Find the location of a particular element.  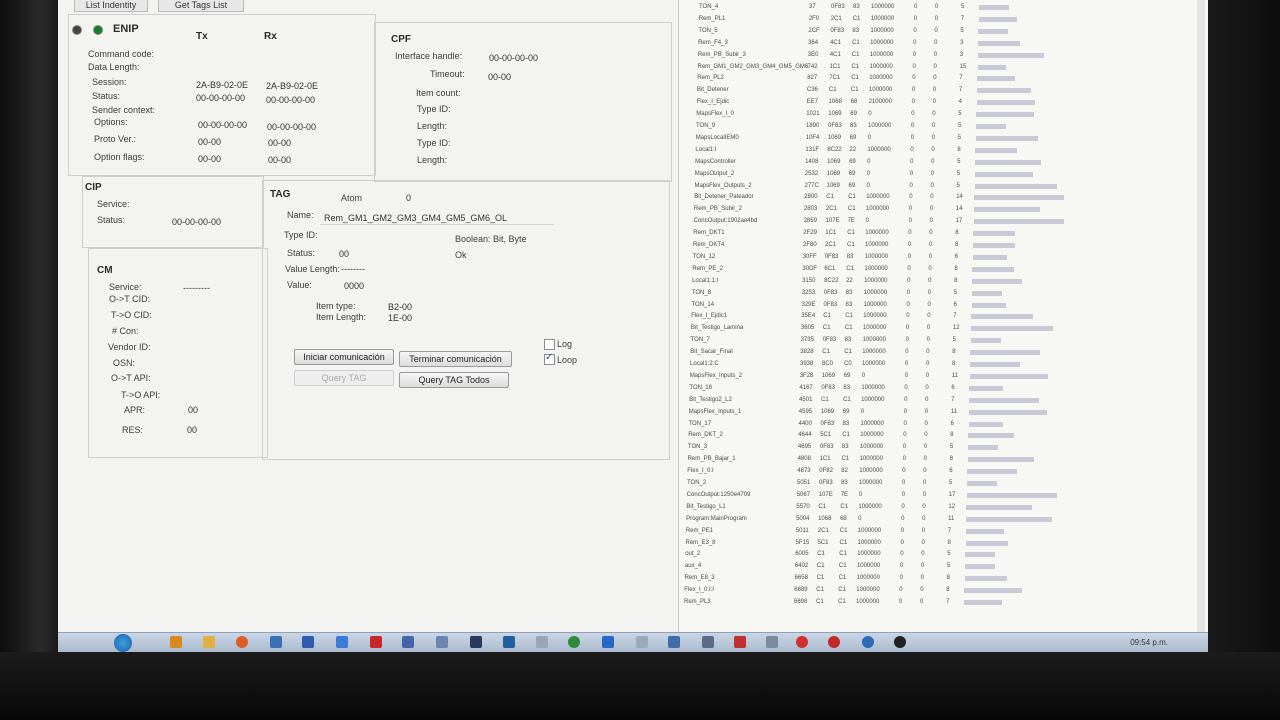

tag-list-cell-b: 0 is located at coordinates (929, 316).